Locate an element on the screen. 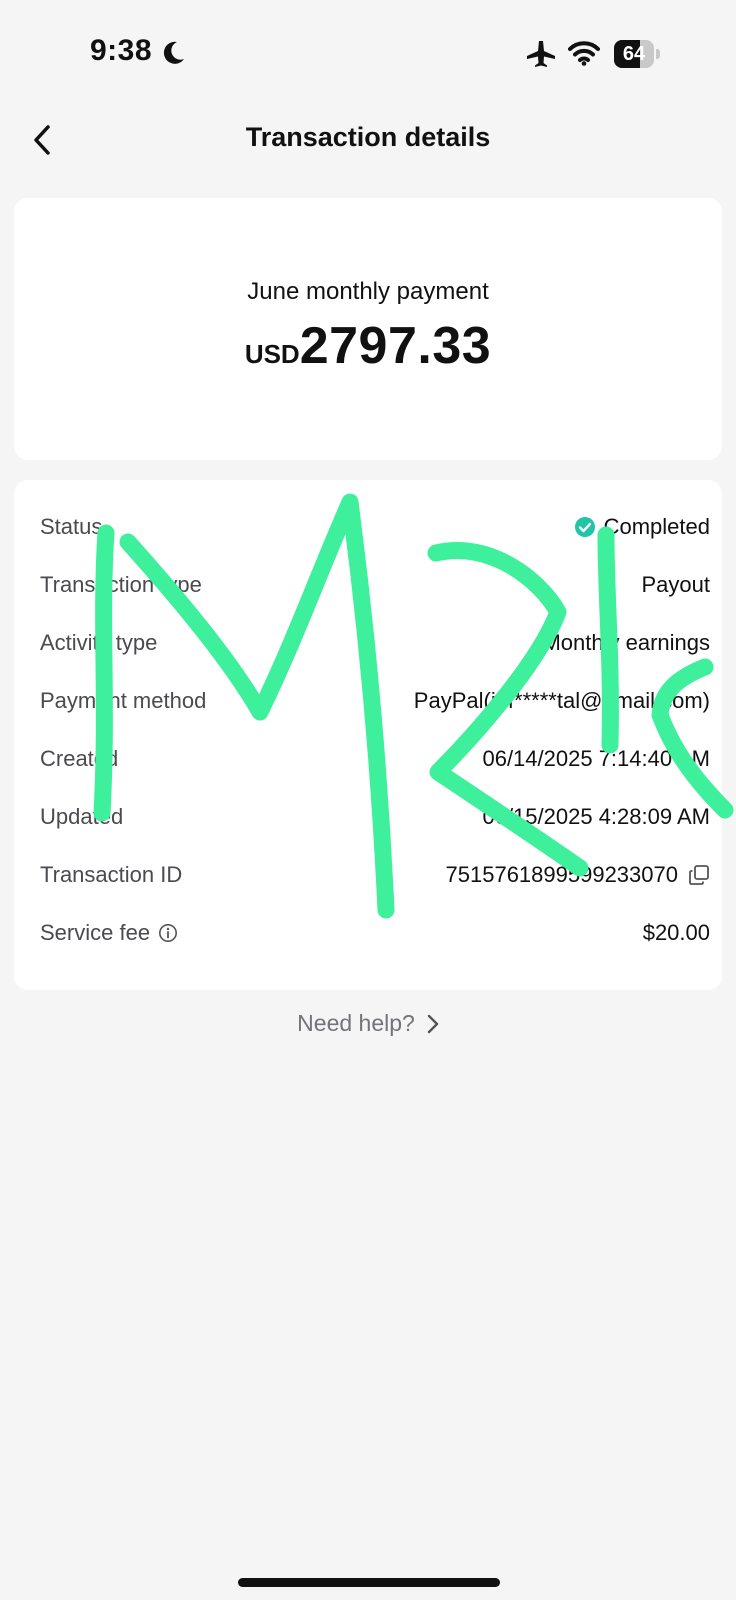 The image size is (736, 1600). detail-label: Service fee is located at coordinates (109, 933).